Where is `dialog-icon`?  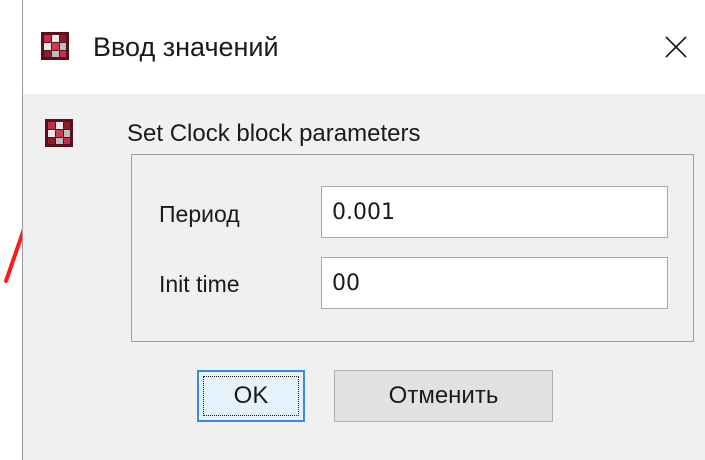
dialog-icon is located at coordinates (59, 133).